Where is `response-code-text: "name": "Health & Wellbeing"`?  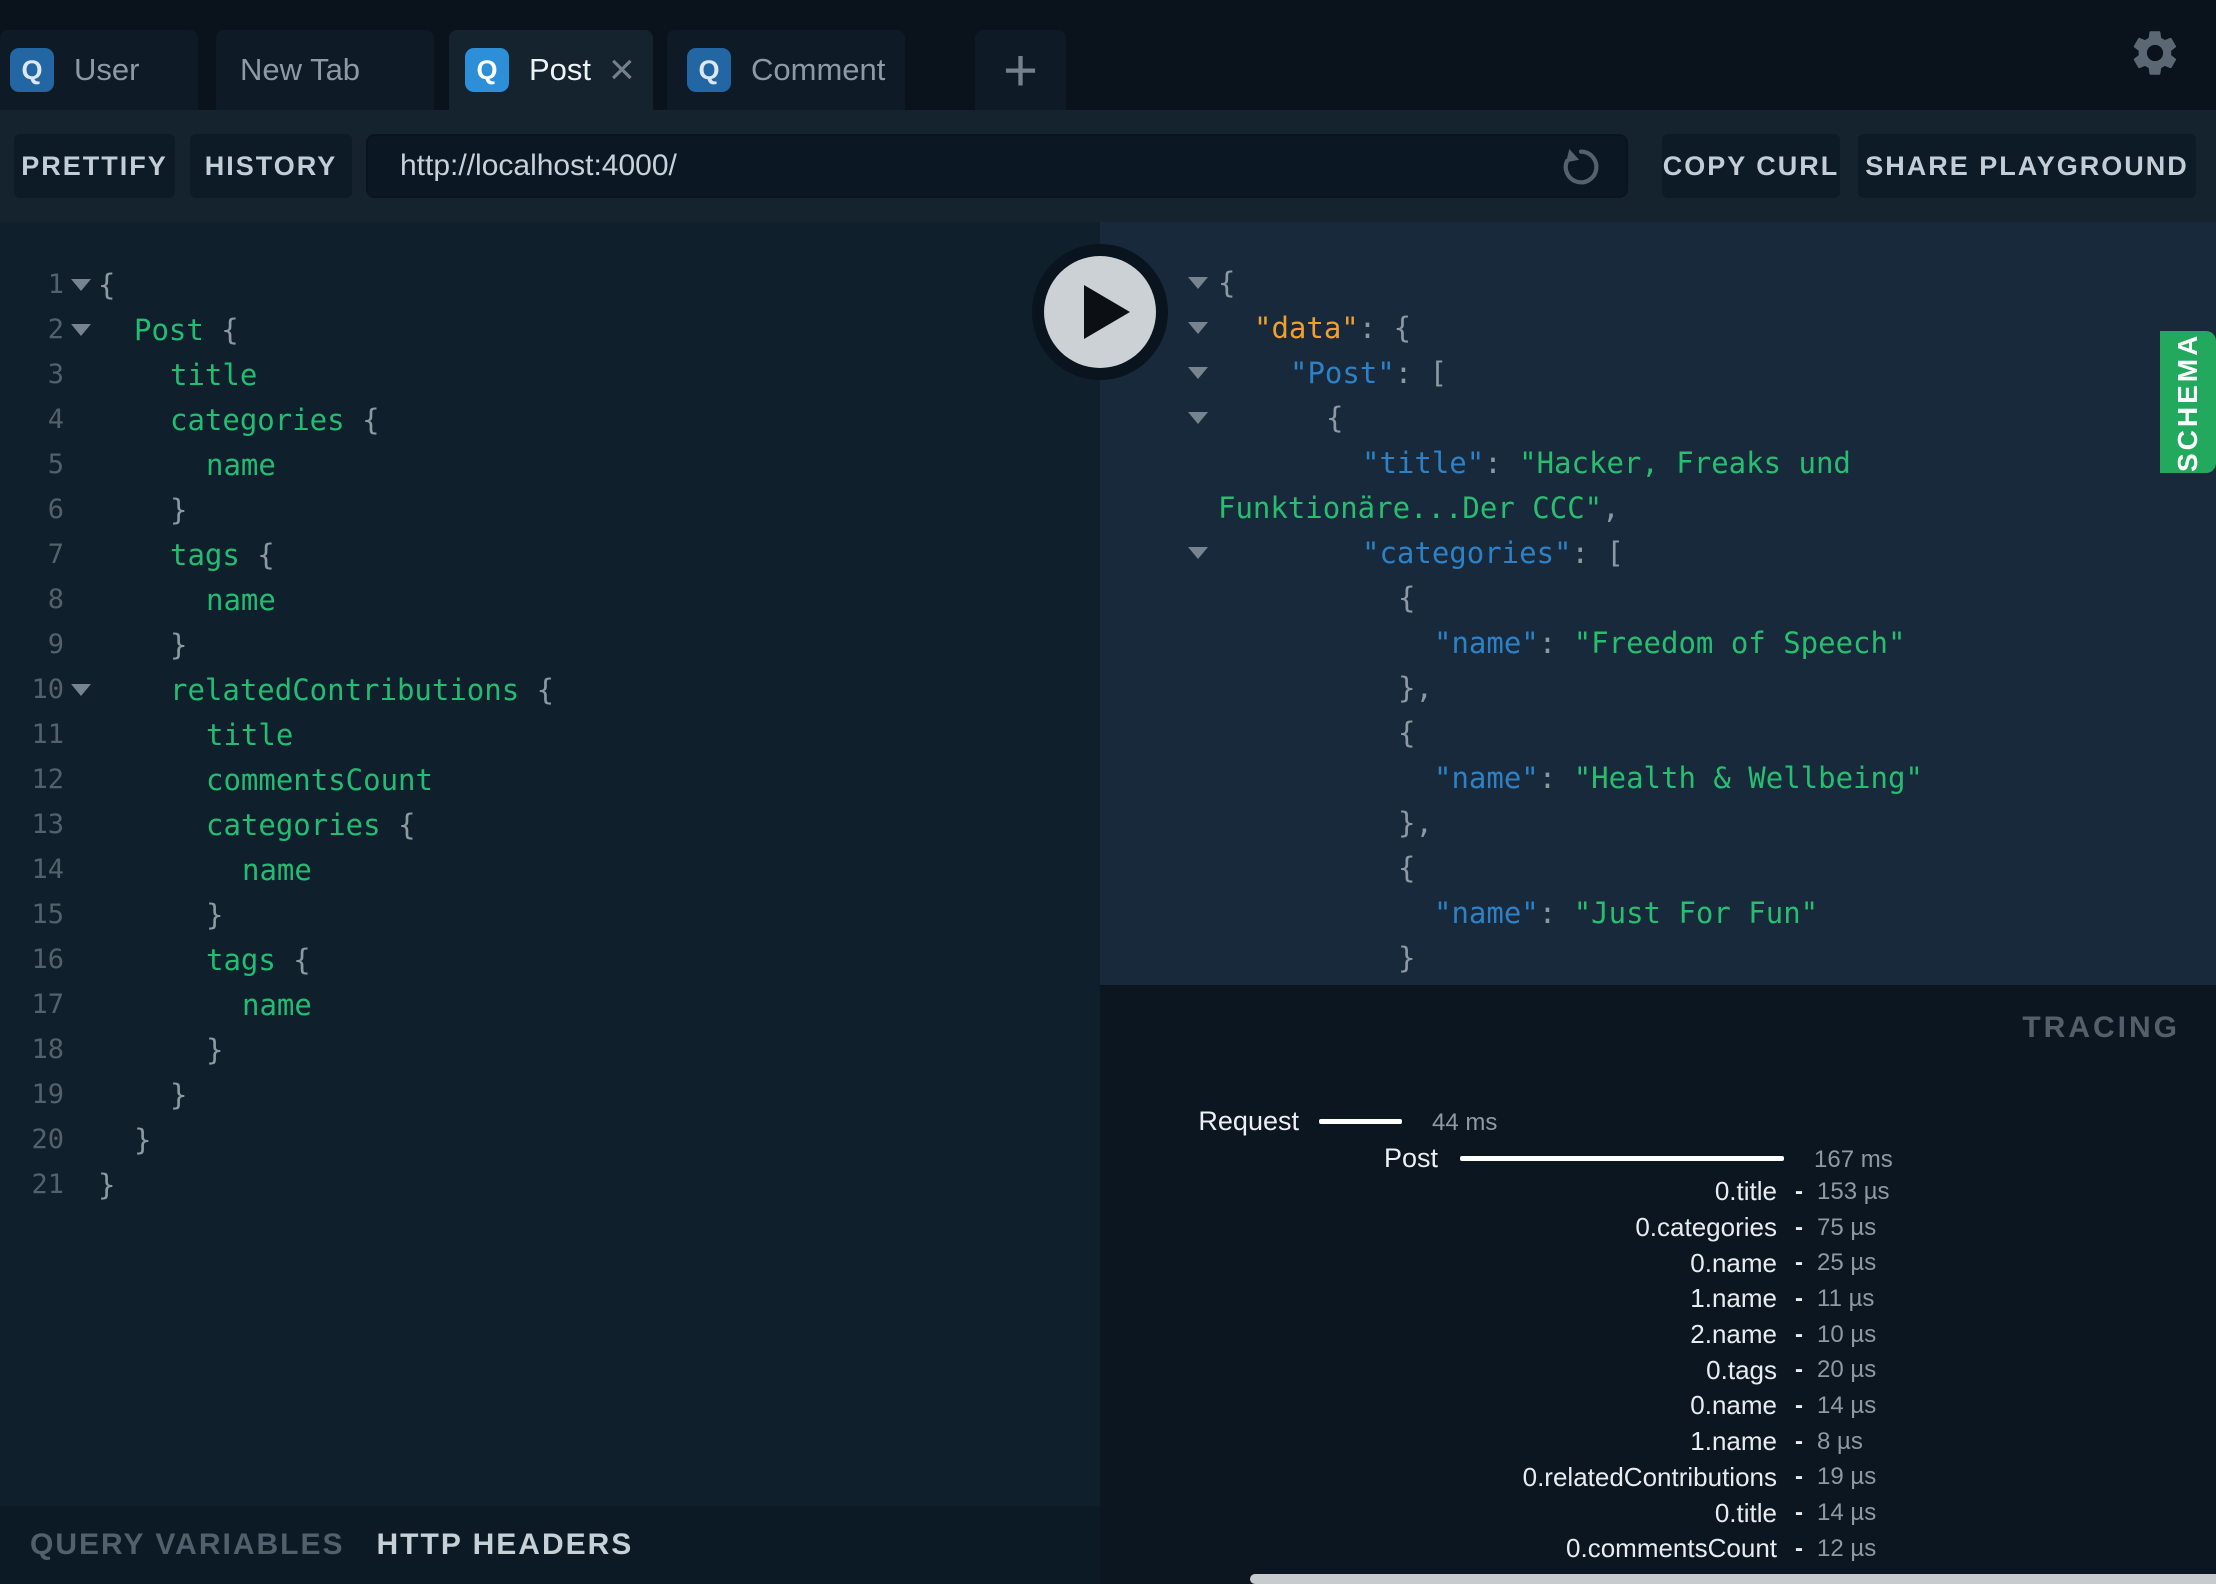 response-code-text: "name": "Health & Wellbeing" is located at coordinates (1717, 778).